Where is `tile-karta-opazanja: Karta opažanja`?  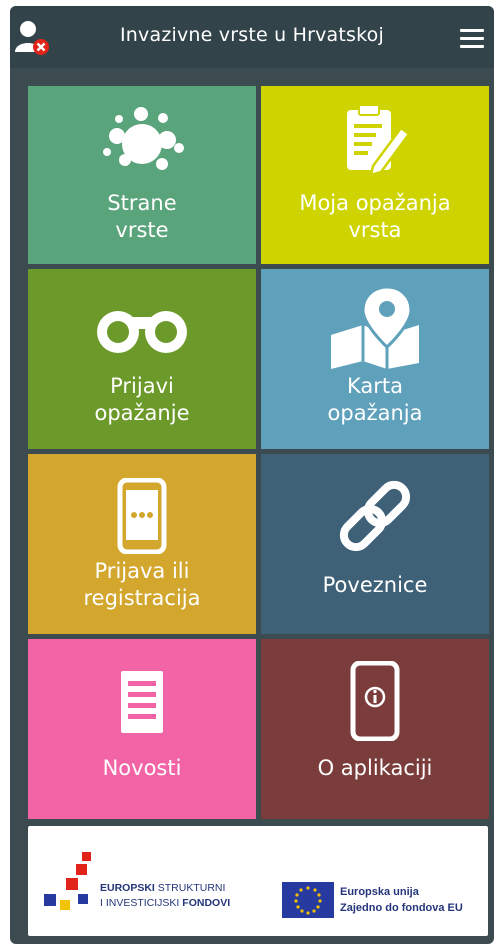 tile-karta-opazanja: Karta opažanja is located at coordinates (375, 359).